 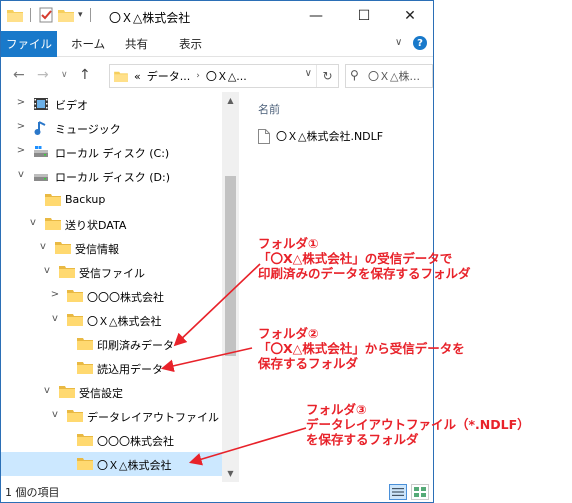 I want to click on ribbon-tabs: ファイル ホーム 共有 表示 ∨ ?, so click(x=217, y=44).